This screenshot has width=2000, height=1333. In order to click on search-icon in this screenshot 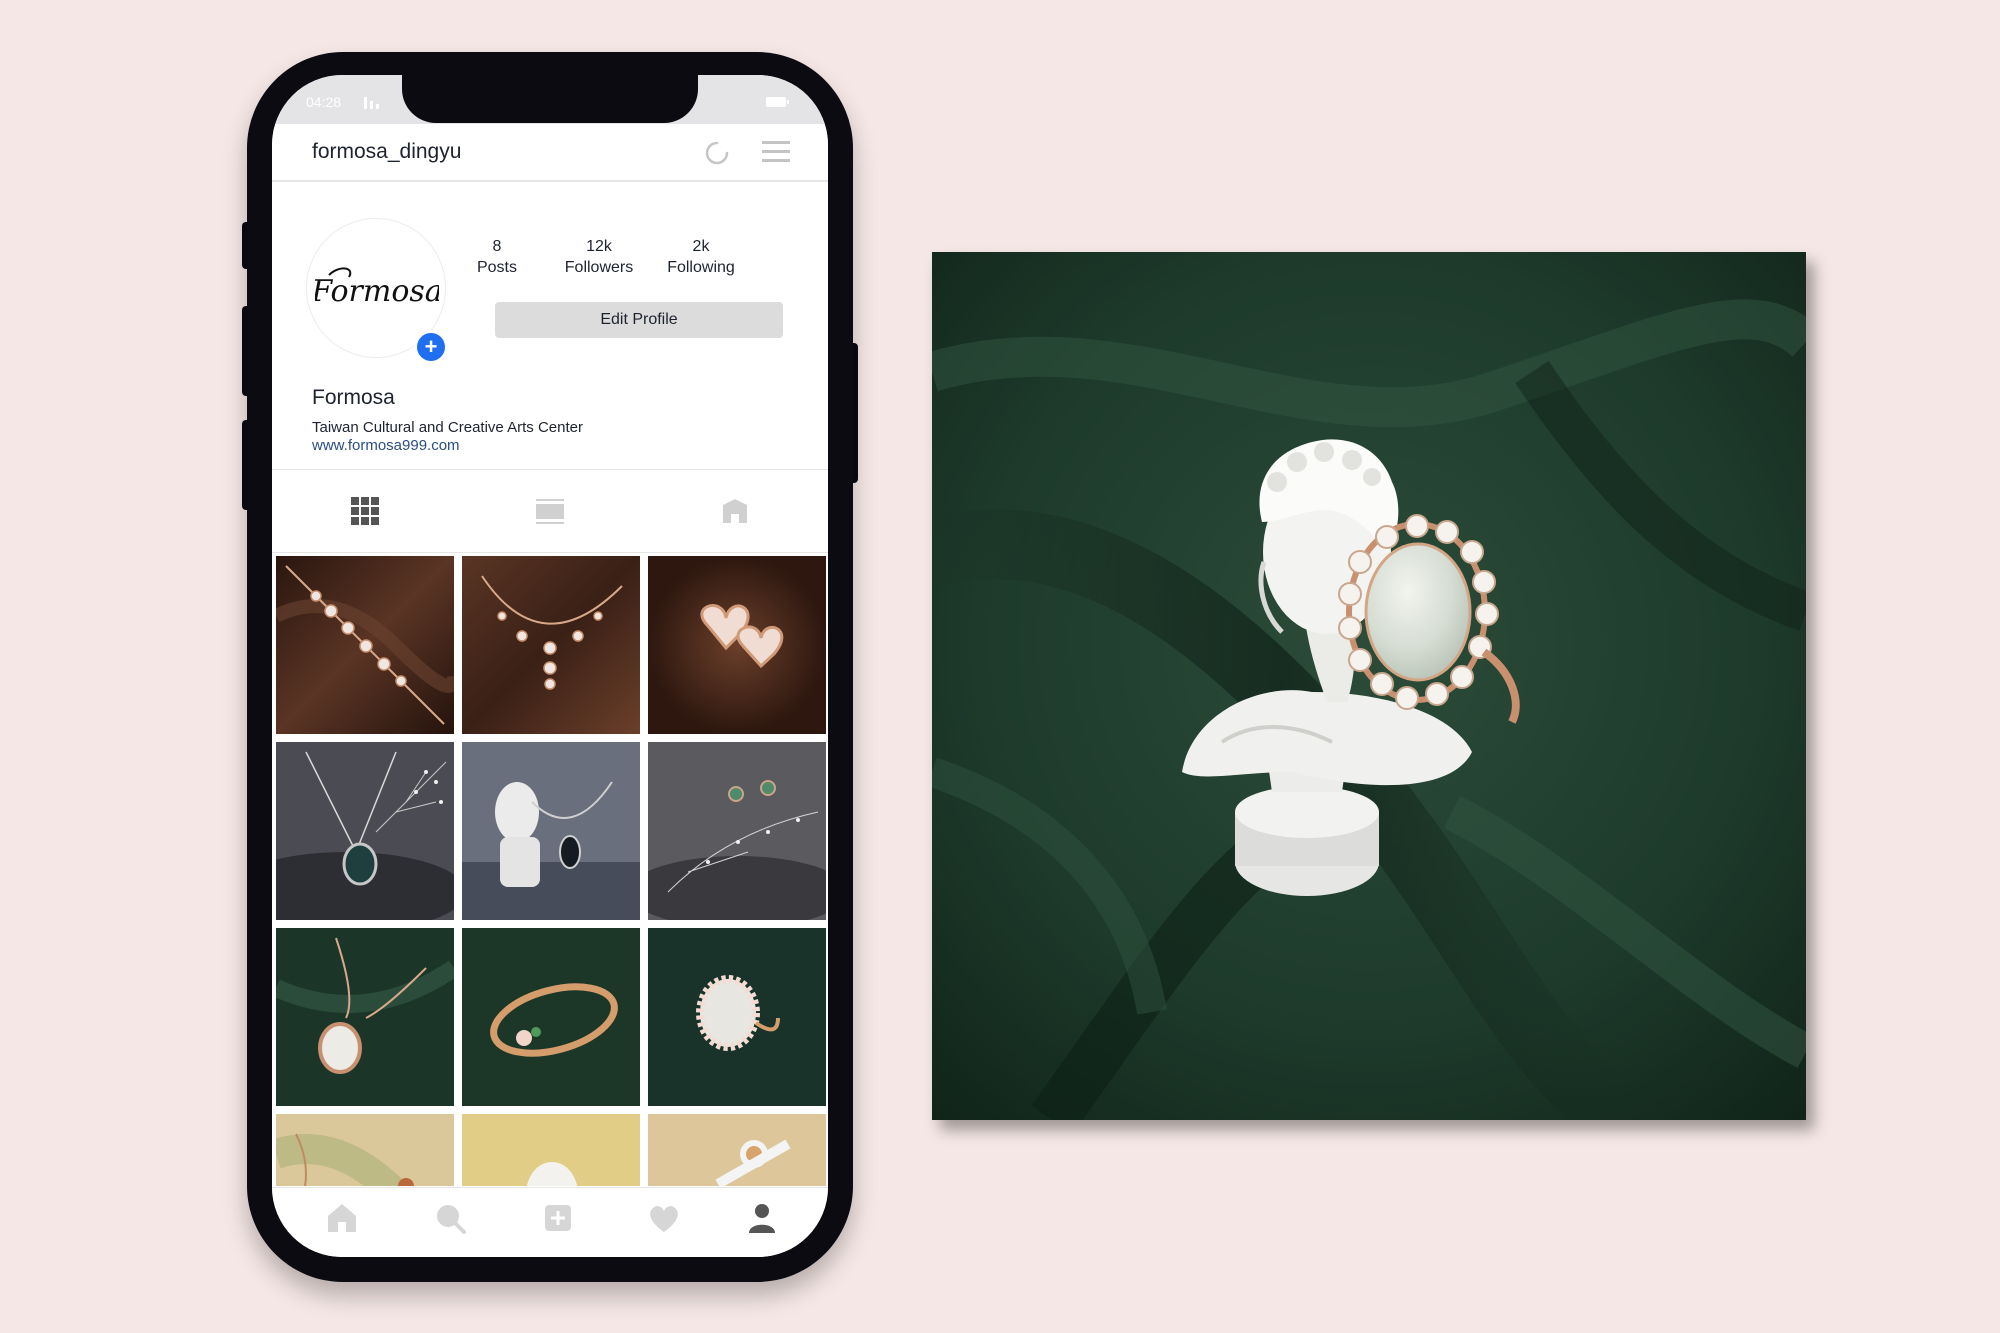, I will do `click(450, 1218)`.